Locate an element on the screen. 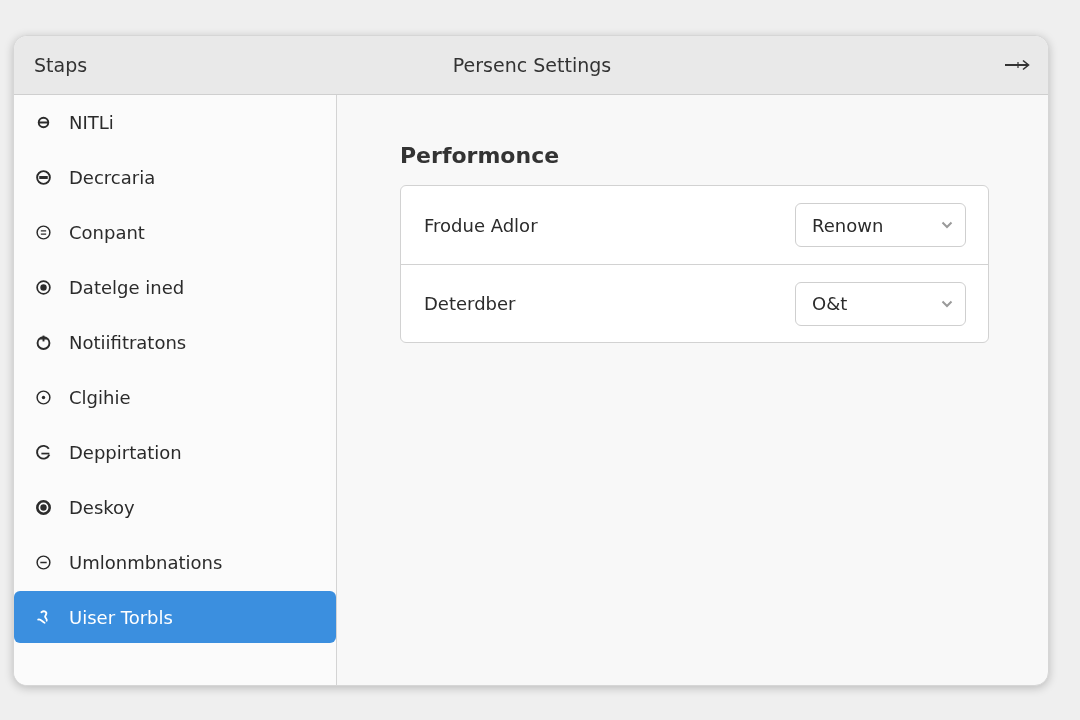  circle-minus-icon is located at coordinates (43, 562).